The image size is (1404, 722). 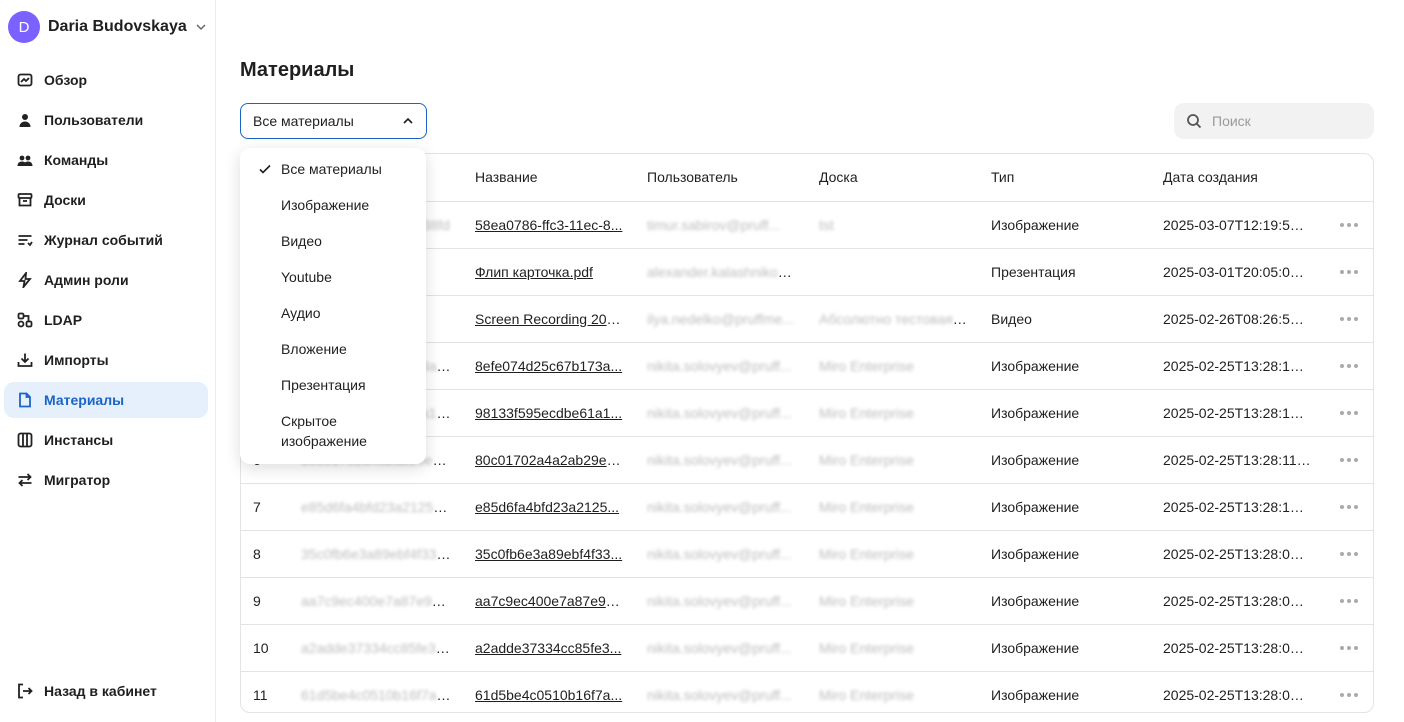 What do you see at coordinates (893, 178) in the screenshot?
I see `column-header-board: Доска` at bounding box center [893, 178].